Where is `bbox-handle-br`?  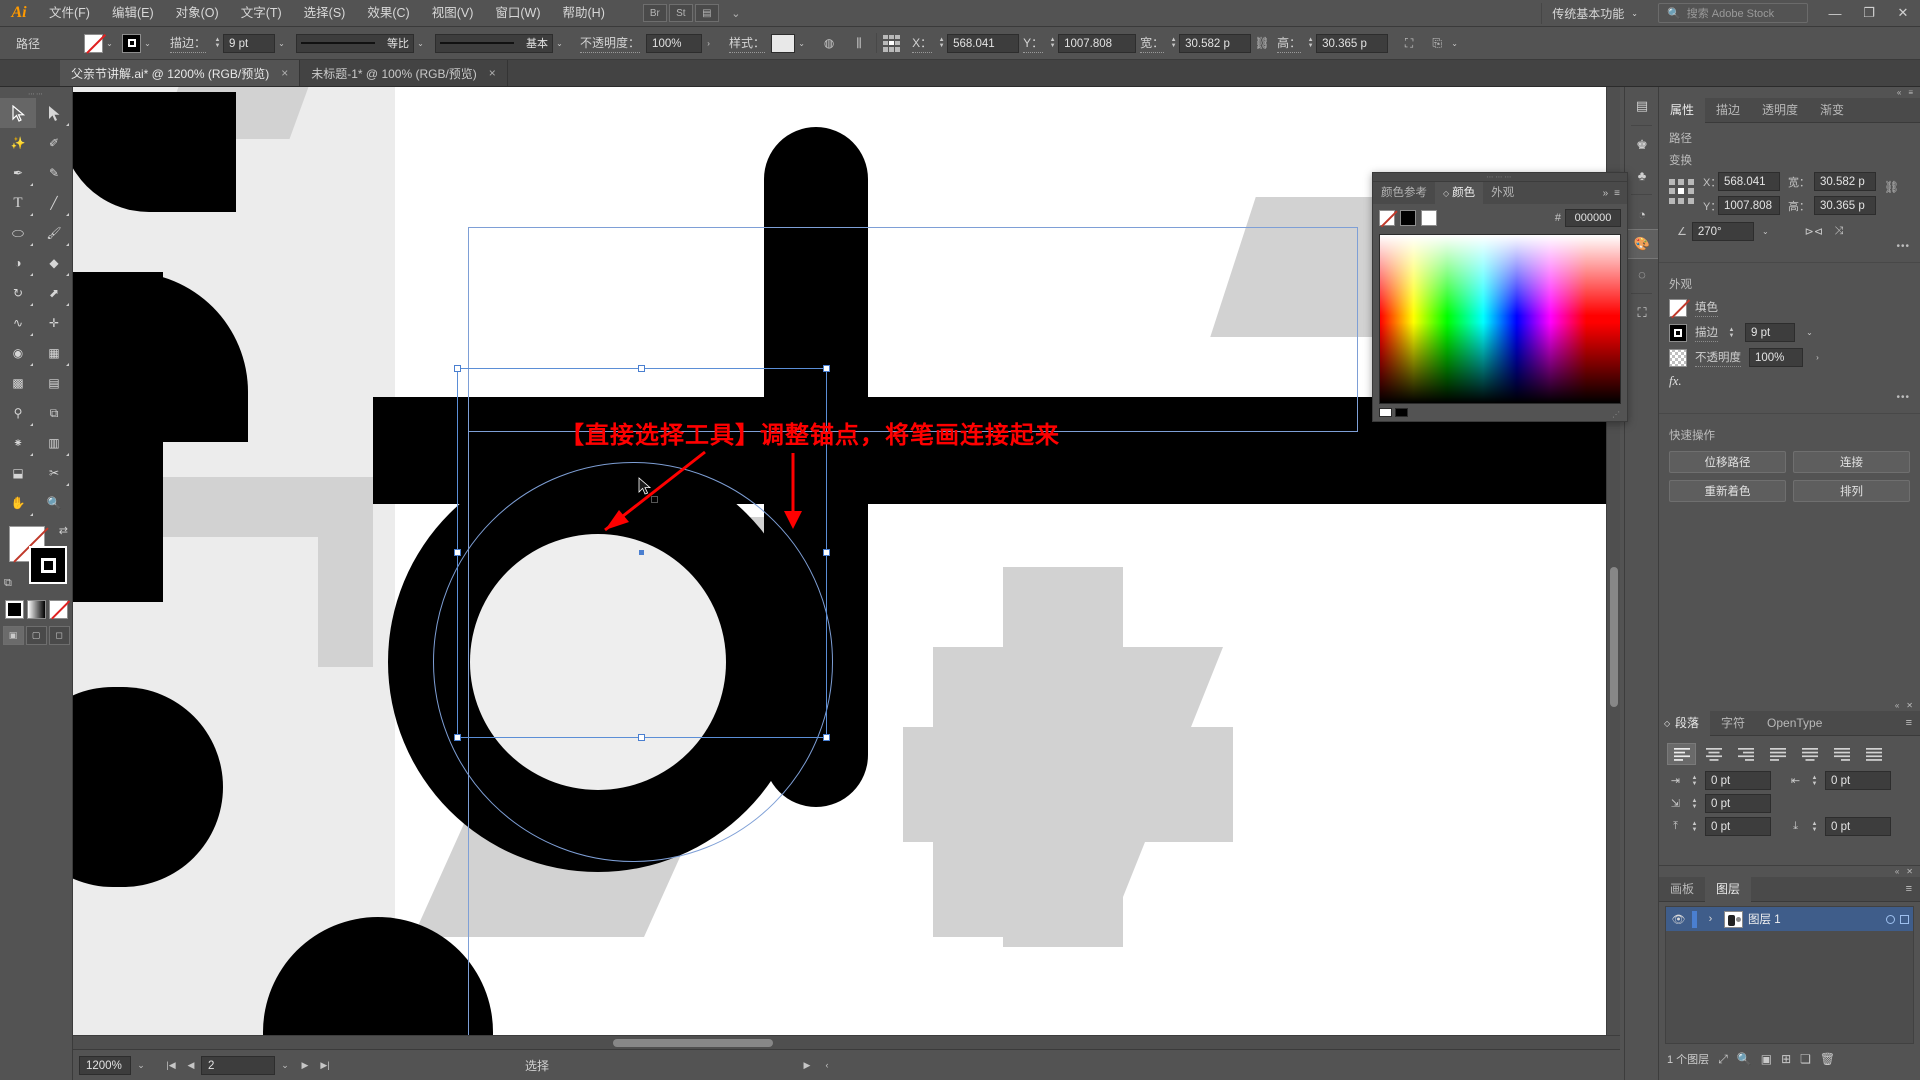
bbox-handle-br is located at coordinates (826, 737).